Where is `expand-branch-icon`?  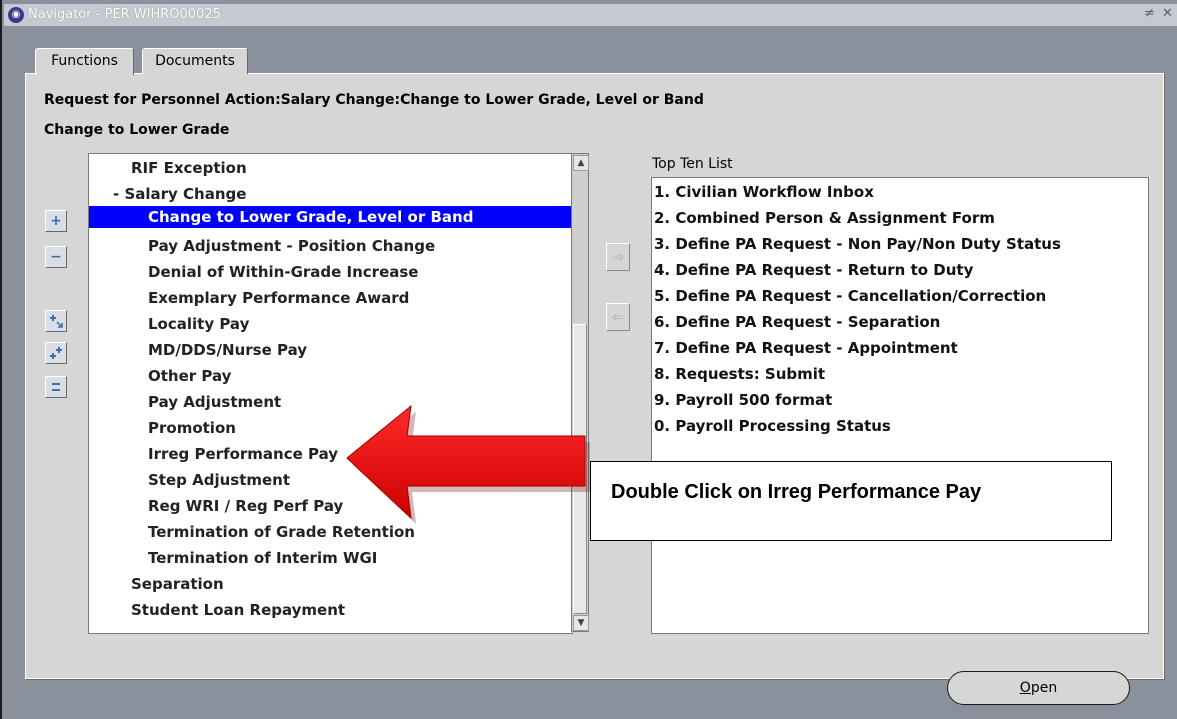 expand-branch-icon is located at coordinates (56, 321).